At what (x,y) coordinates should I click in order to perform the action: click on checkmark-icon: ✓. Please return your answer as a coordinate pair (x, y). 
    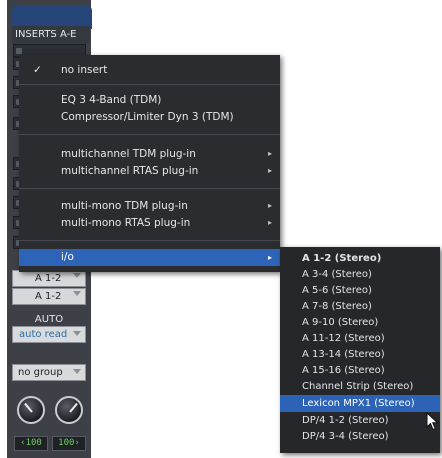
    Looking at the image, I should click on (37, 70).